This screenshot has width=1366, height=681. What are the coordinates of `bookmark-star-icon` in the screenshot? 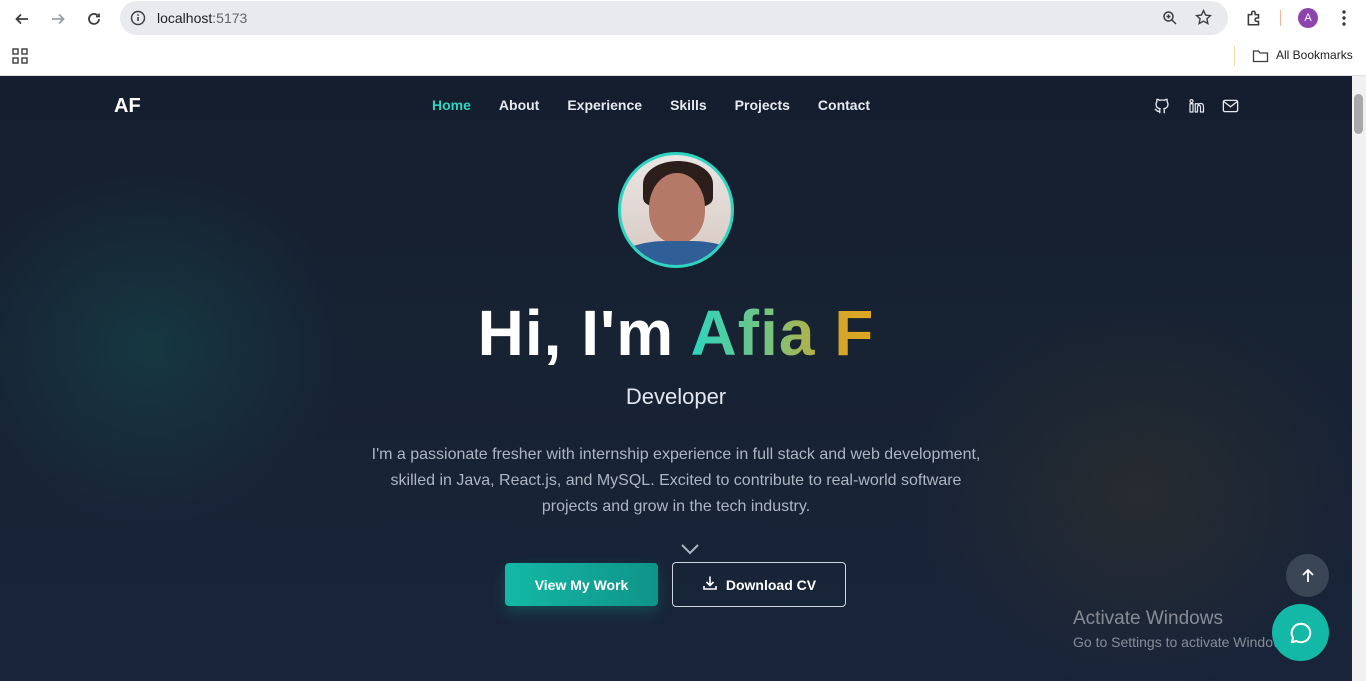 It's located at (1203, 19).